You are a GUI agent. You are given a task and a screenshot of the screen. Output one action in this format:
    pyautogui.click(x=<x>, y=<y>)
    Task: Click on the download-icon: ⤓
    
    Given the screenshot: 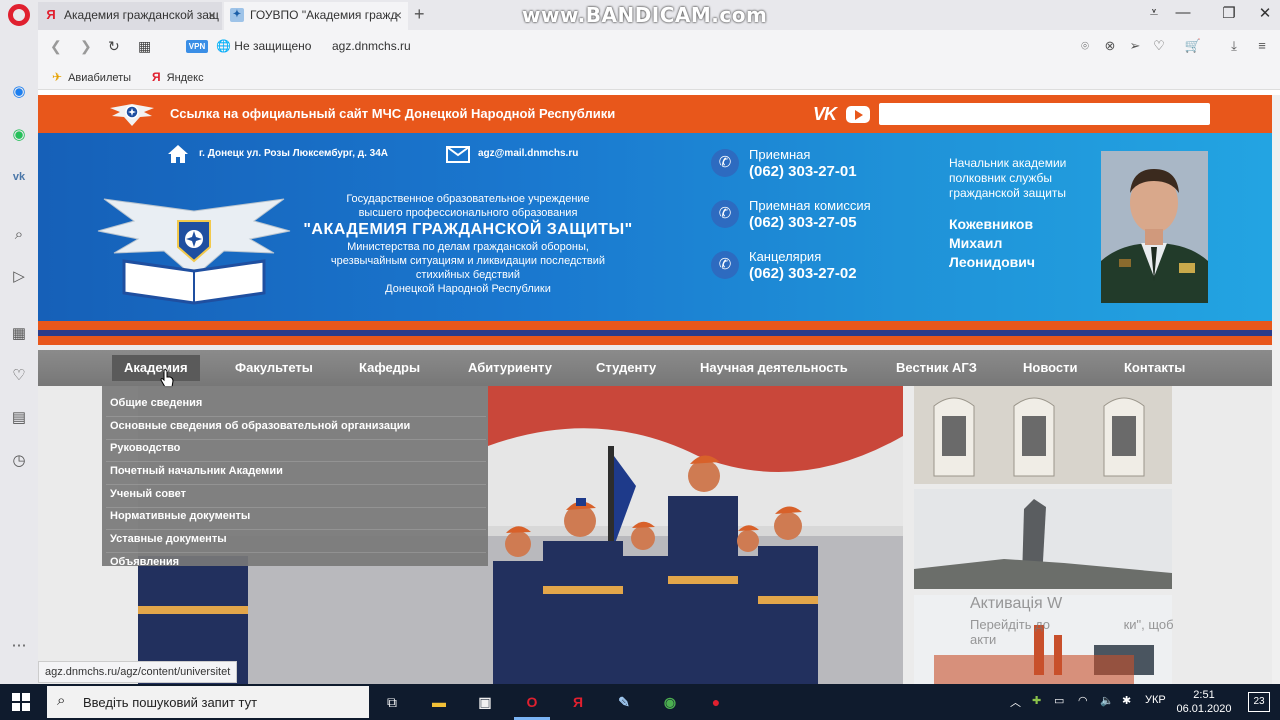 What is the action you would take?
    pyautogui.click(x=1234, y=46)
    